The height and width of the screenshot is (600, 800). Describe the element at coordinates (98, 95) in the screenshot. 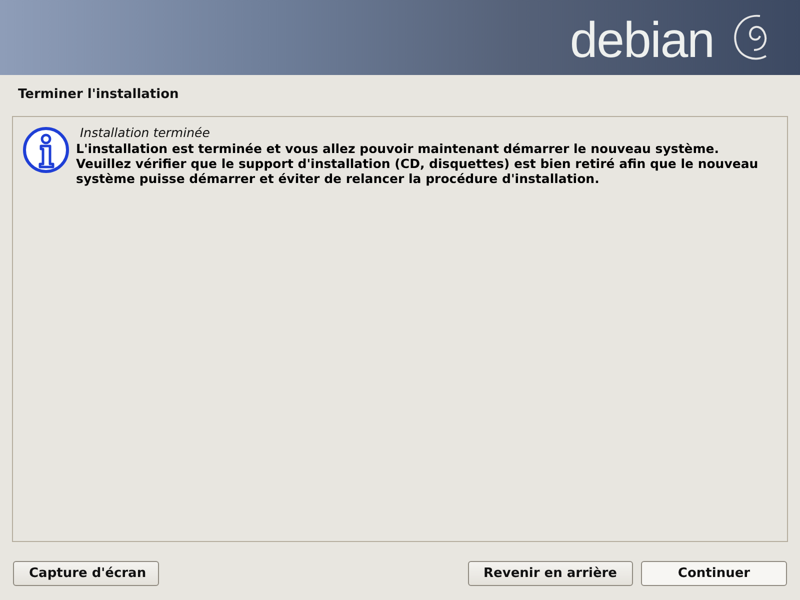

I see `step-title: Terminer l'installation` at that location.